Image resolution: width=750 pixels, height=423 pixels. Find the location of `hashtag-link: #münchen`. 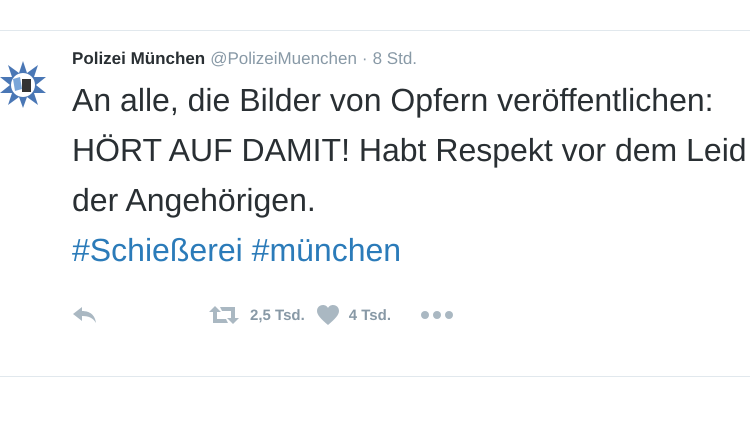

hashtag-link: #münchen is located at coordinates (327, 250).